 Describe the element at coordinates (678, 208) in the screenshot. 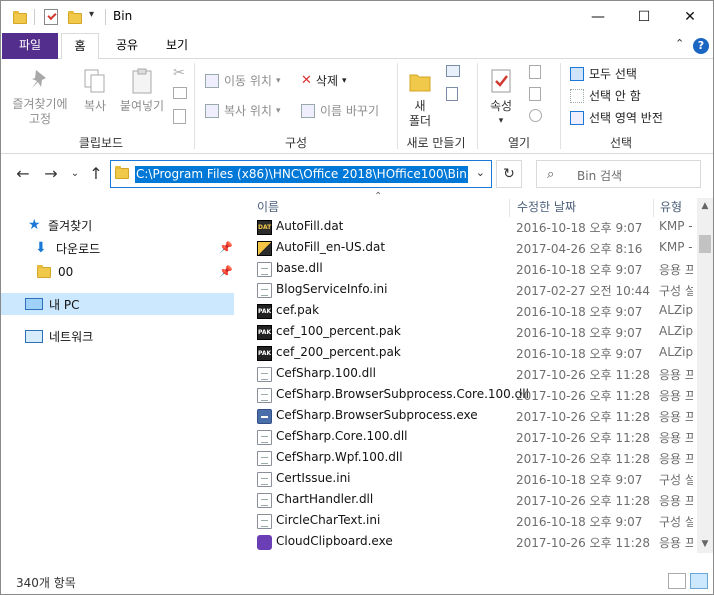

I see `column-header-type: 유형` at that location.